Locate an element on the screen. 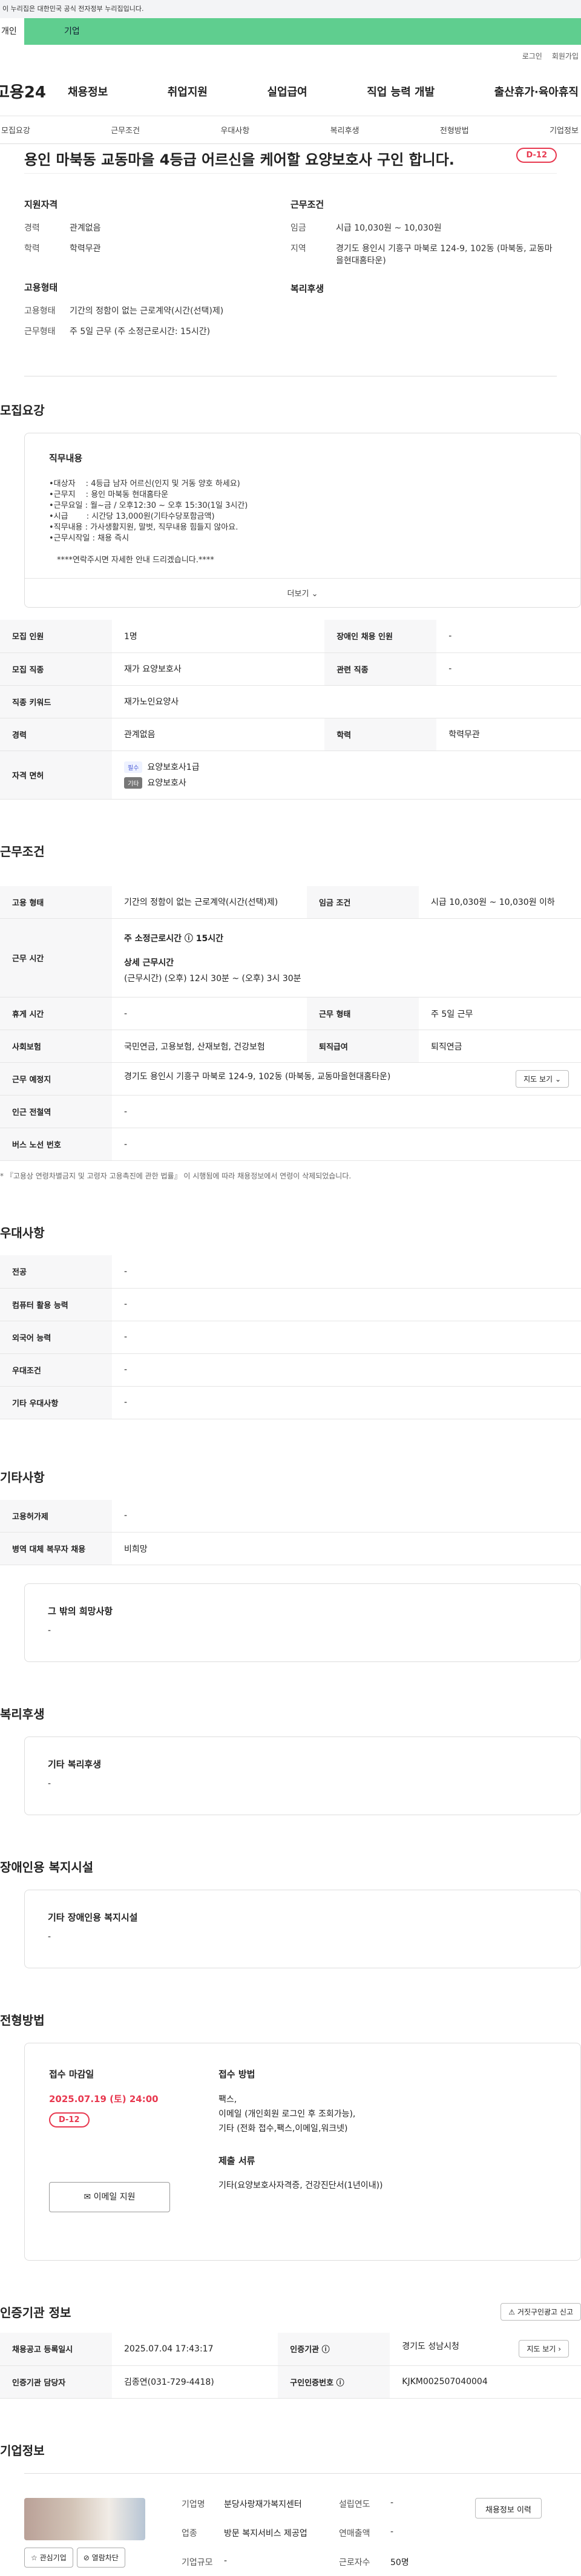  anchor-recruit: 모집요강 is located at coordinates (15, 130).